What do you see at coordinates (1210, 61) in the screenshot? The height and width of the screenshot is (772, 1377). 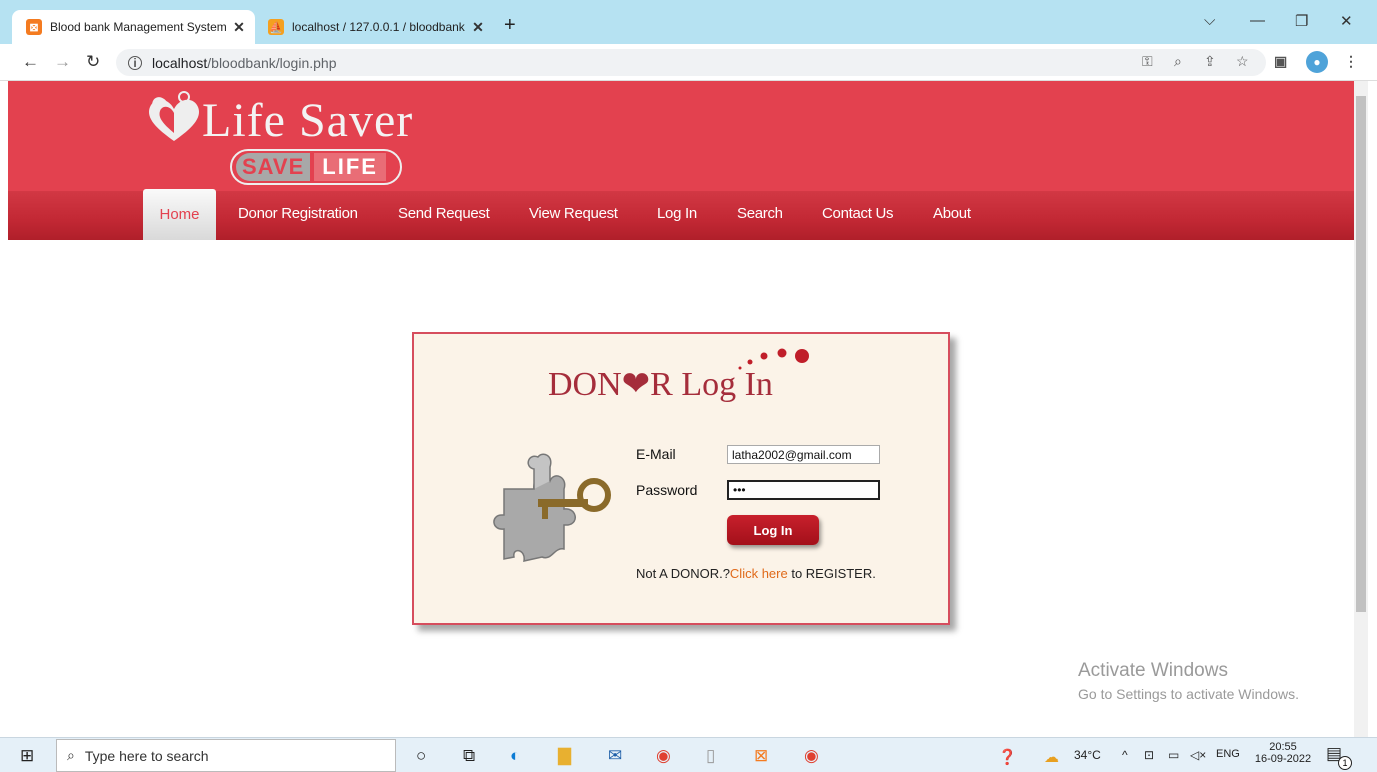 I see `share-icon: ⇪` at bounding box center [1210, 61].